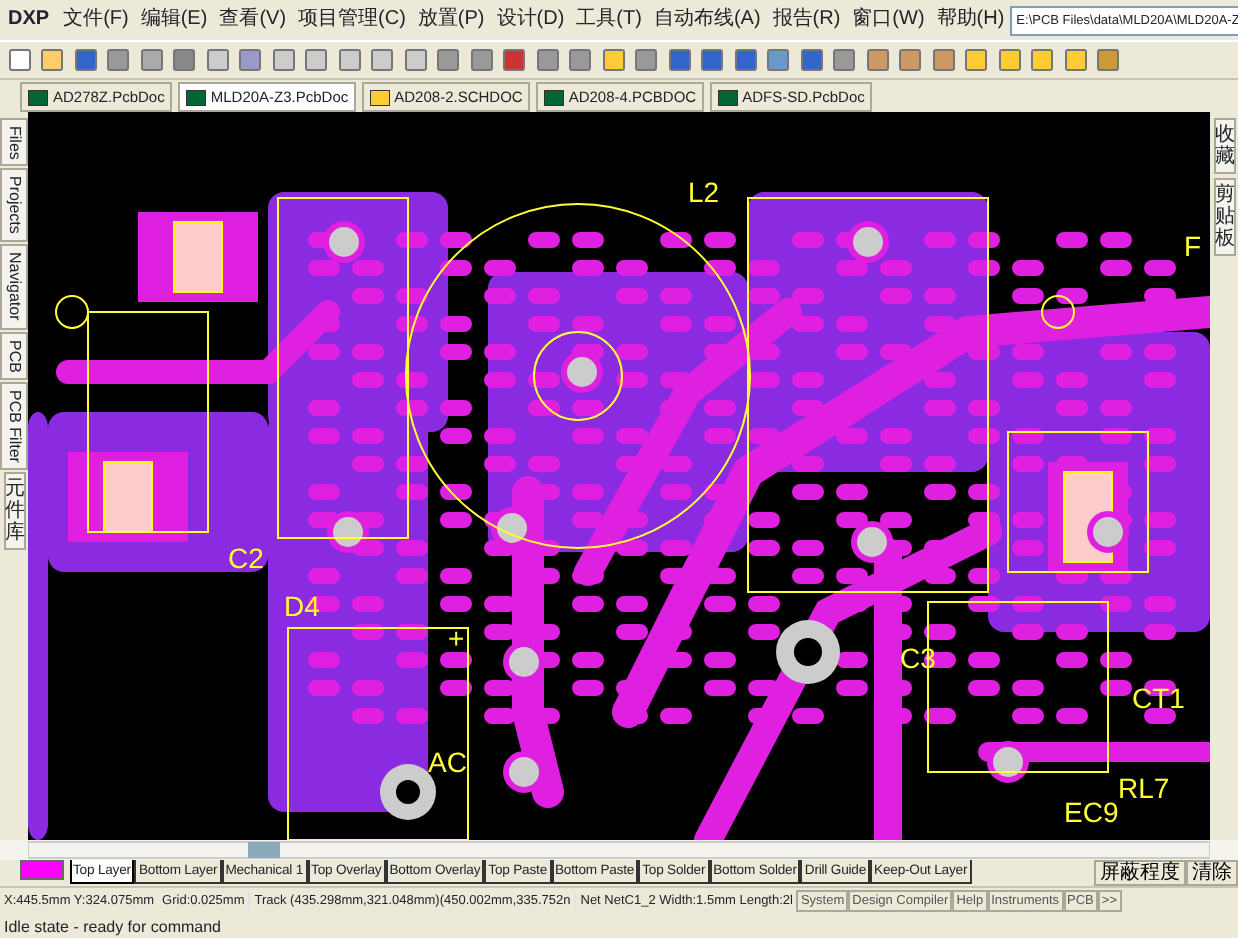  I want to click on menu-item: 查看(V), so click(253, 20).